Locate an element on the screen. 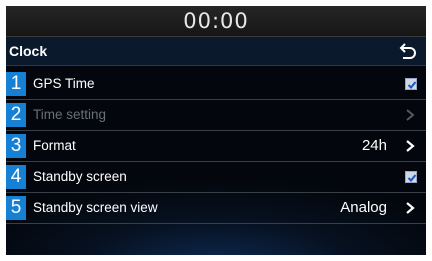 The width and height of the screenshot is (432, 261). item-number-badge: 1 is located at coordinates (16, 84).